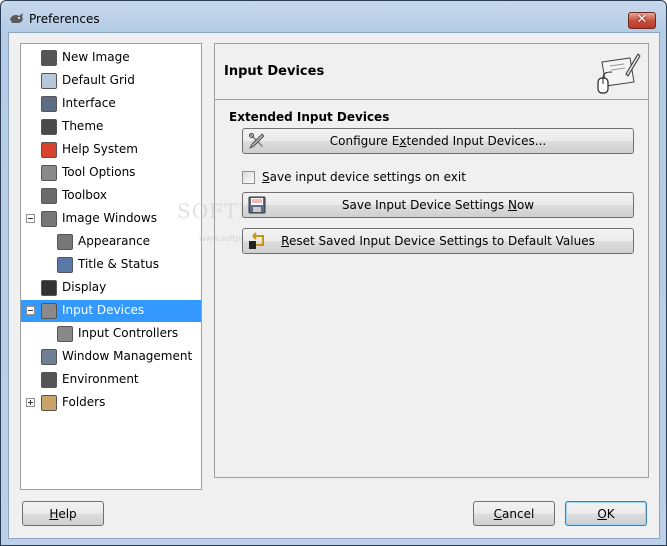 The width and height of the screenshot is (667, 546). I want to click on ok-button: OK, so click(606, 513).